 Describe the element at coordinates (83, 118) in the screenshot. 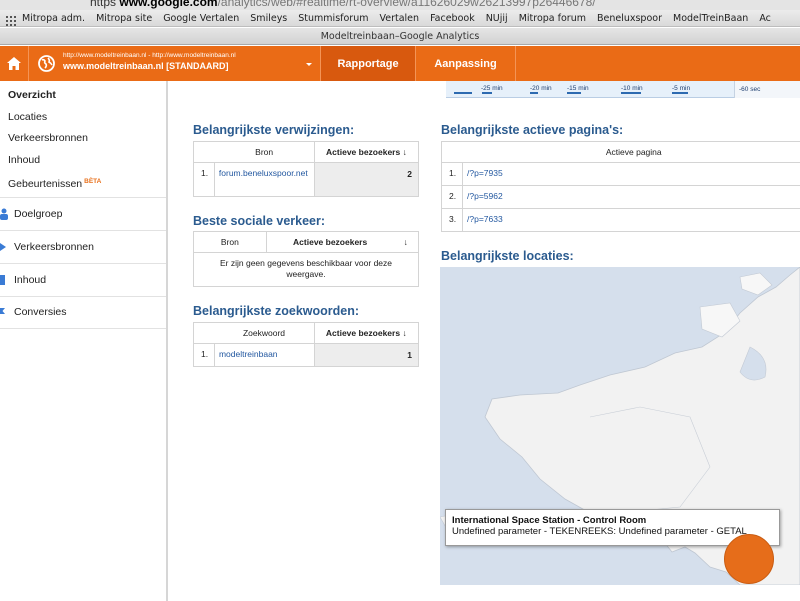

I see `sidebar-item-locaties: Locaties` at that location.